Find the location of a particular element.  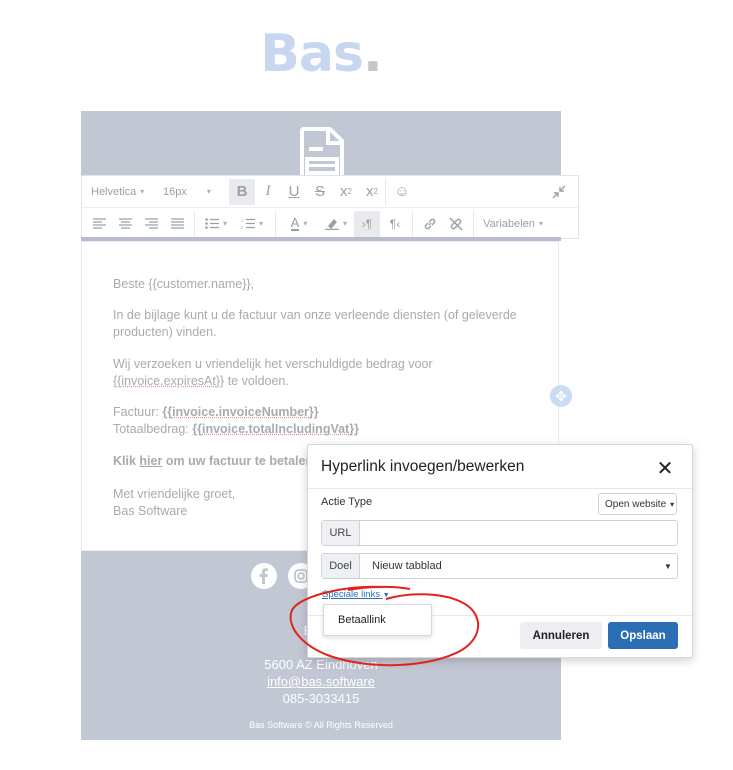

svg-text: 2 is located at coordinates (242, 227).